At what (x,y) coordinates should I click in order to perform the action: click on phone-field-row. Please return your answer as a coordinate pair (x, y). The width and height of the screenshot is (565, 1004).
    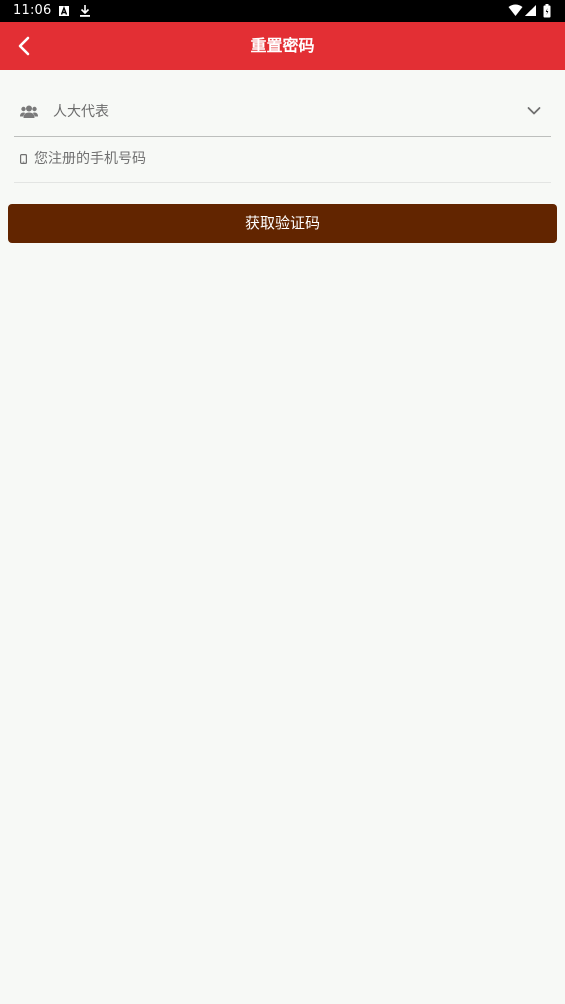
    Looking at the image, I should click on (282, 160).